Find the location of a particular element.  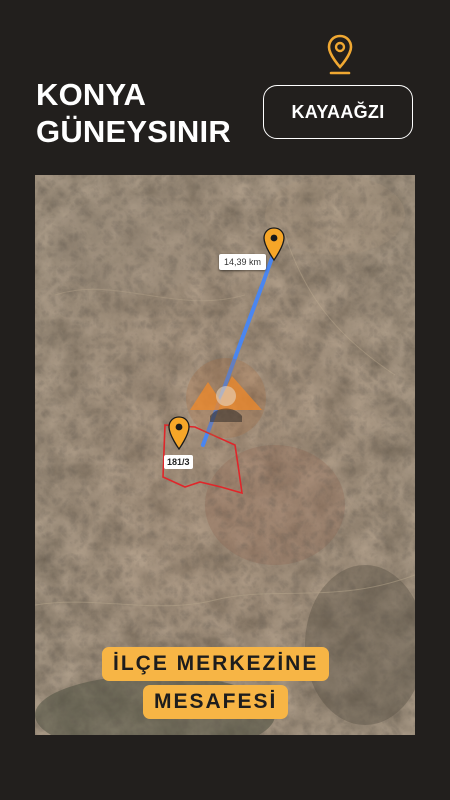

title-line-2: GÜNEYSINIR is located at coordinates (133, 131).